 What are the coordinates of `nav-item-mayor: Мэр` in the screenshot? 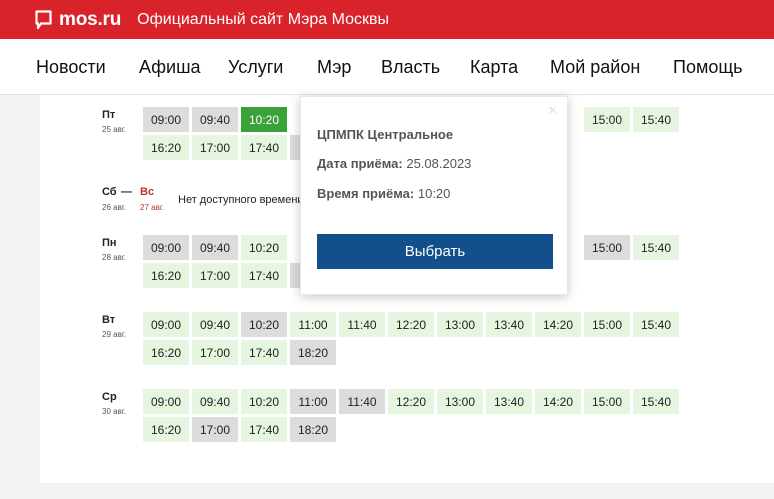 It's located at (334, 67).